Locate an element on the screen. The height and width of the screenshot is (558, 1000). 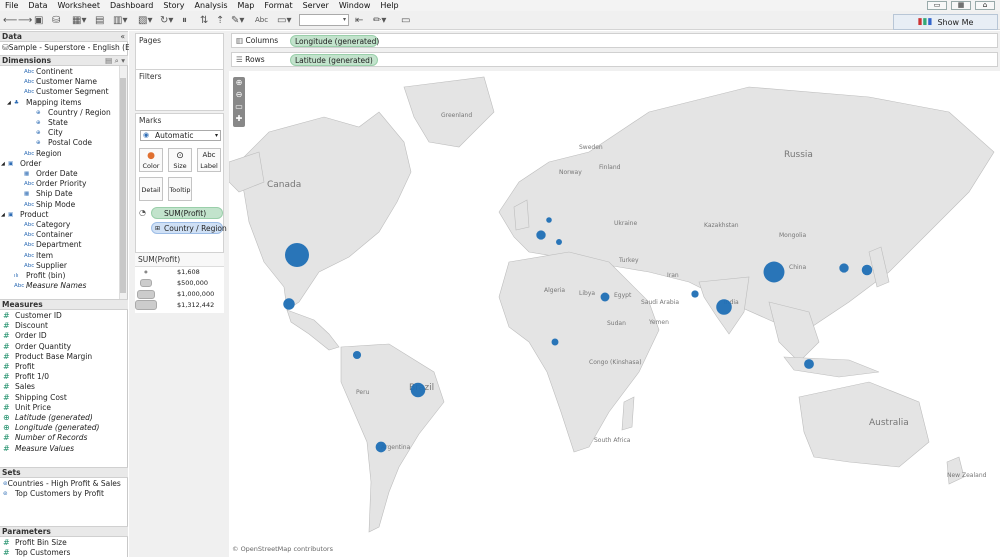
profit-mark-argentina is located at coordinates (381, 447).